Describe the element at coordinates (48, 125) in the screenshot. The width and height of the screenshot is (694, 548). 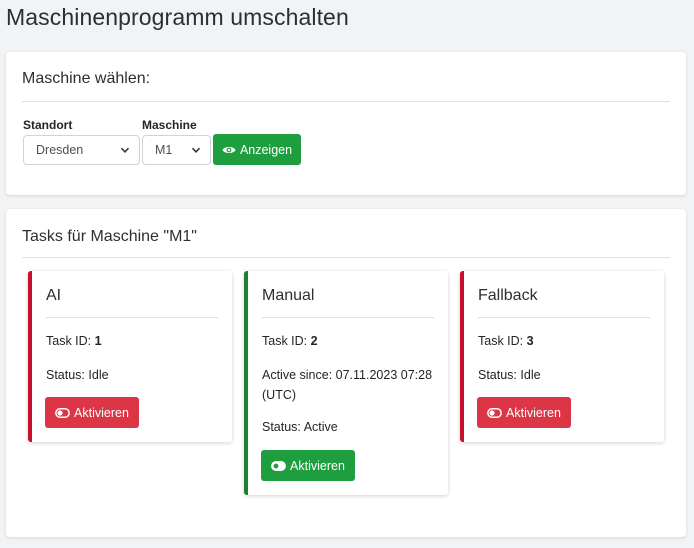
I see `location-label: Standort` at that location.